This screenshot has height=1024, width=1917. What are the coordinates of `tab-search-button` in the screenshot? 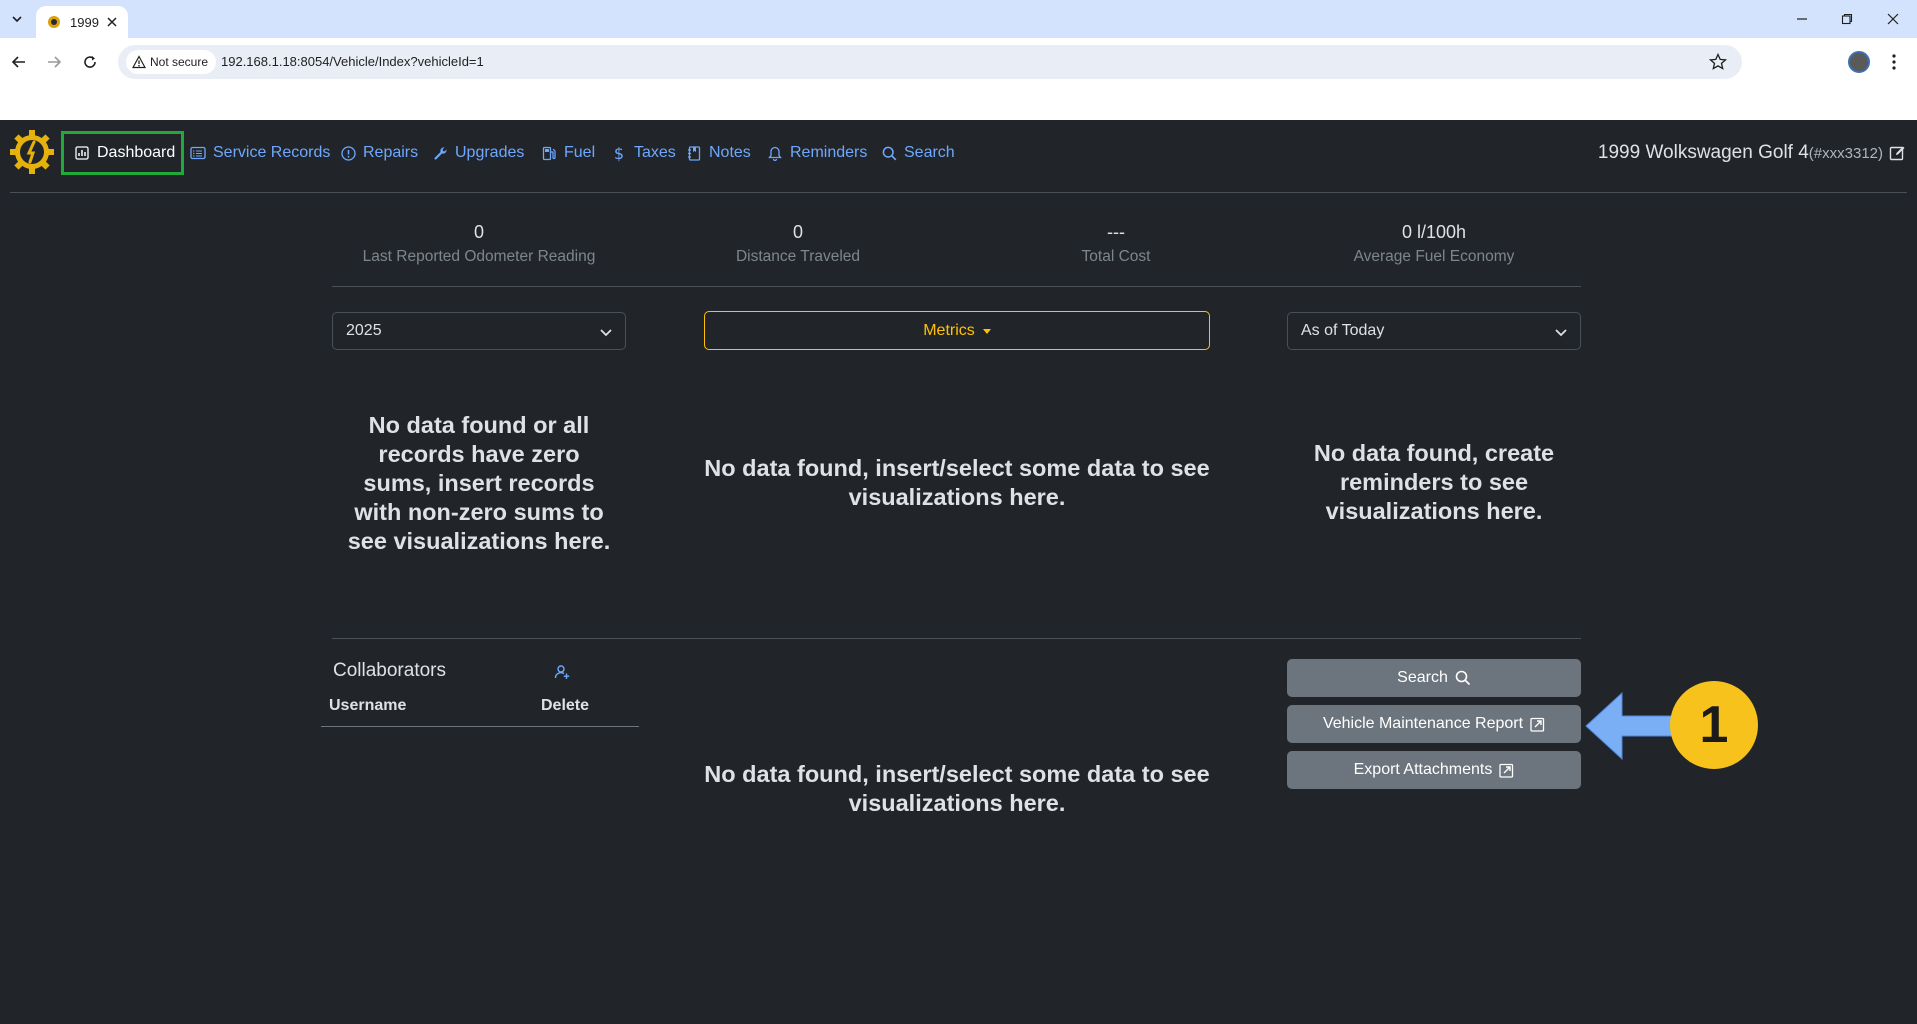 It's located at (17, 19).